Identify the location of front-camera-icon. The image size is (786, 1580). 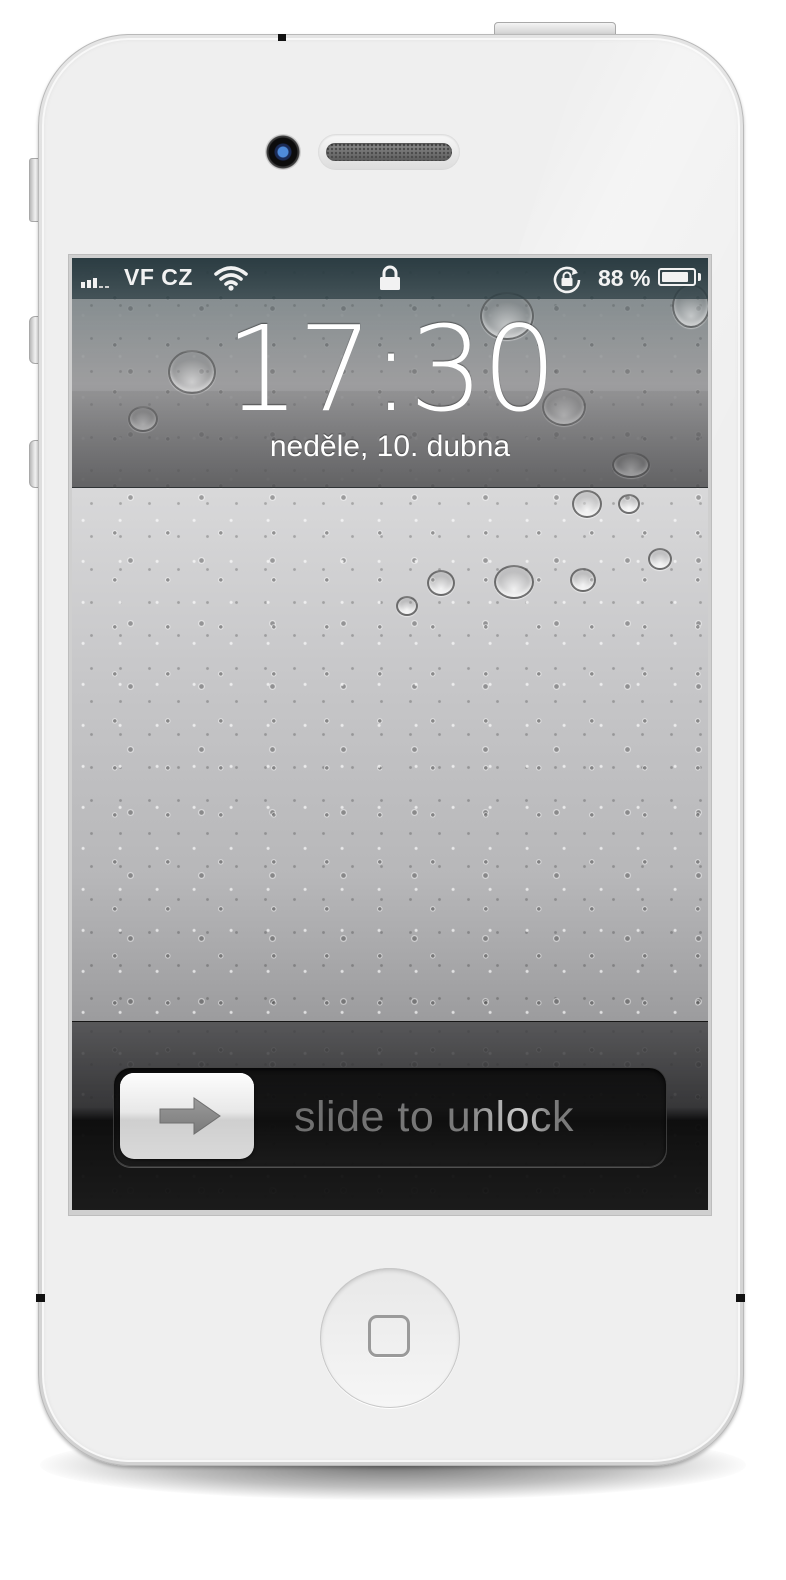
(283, 152).